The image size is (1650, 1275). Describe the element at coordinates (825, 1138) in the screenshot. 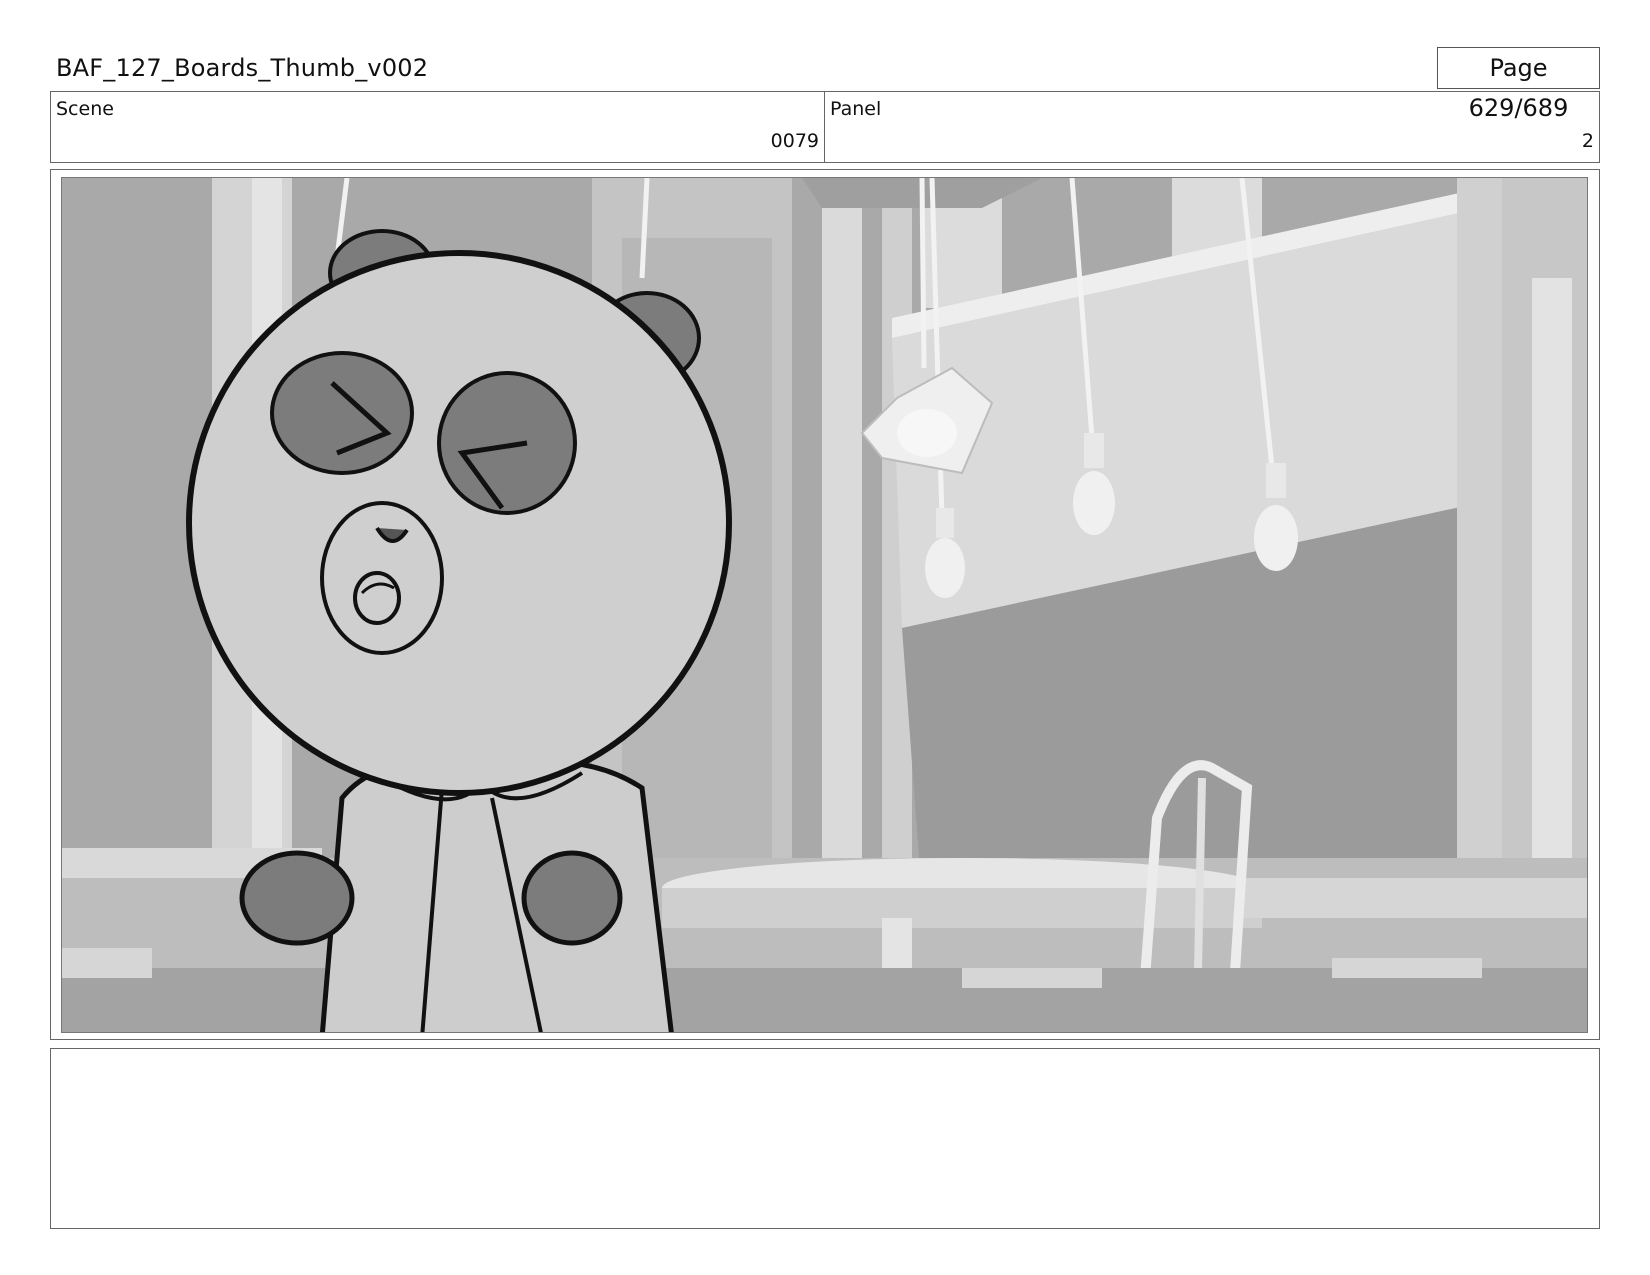

I see `panel-notes-box` at that location.